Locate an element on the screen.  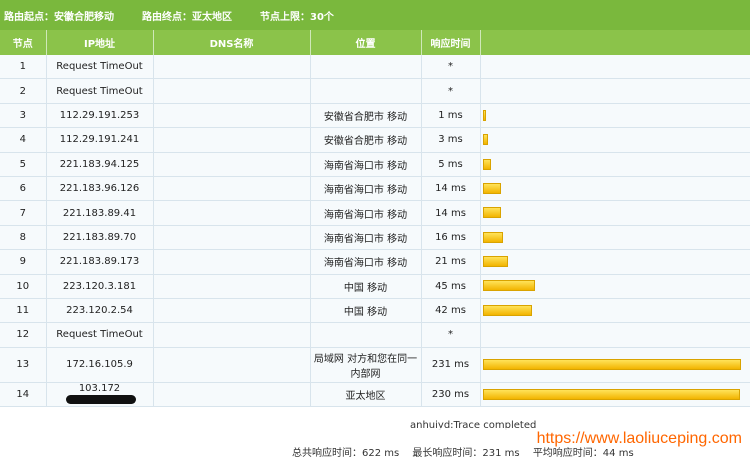
cell-node: 2 is located at coordinates (23, 91).